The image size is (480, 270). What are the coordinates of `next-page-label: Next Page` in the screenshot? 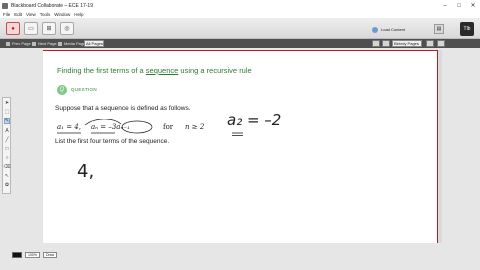 It's located at (47, 43).